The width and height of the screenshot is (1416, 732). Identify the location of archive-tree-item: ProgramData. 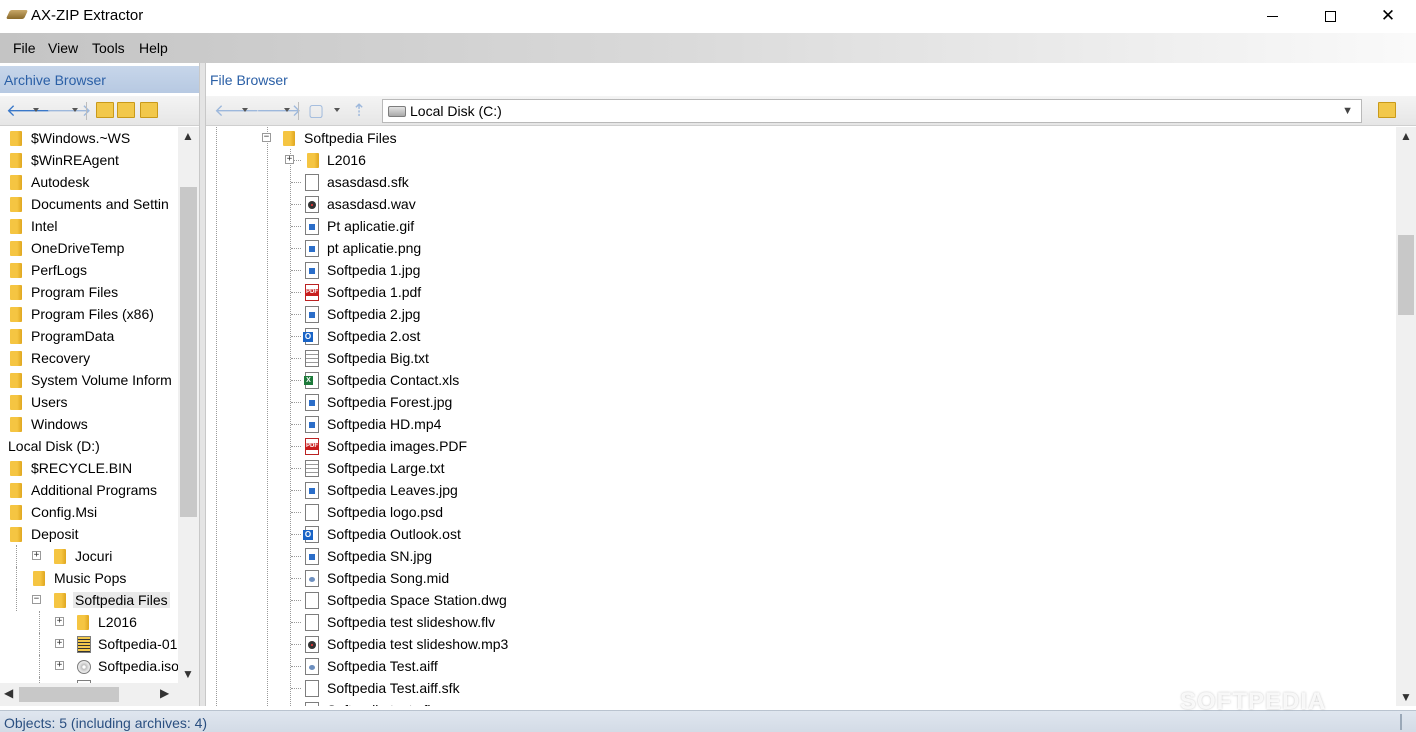
(89, 336).